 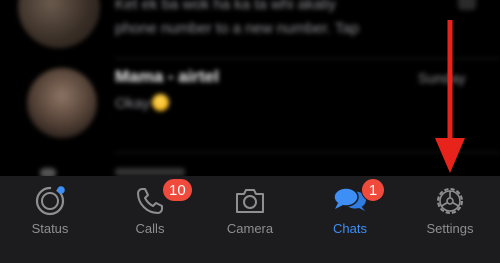 I want to click on chat-preview-text: Okay, so click(x=133, y=103).